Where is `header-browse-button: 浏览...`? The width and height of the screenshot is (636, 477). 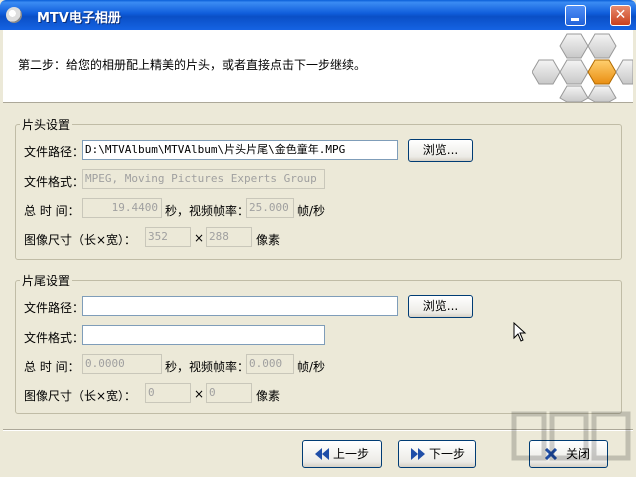
header-browse-button: 浏览... is located at coordinates (440, 150).